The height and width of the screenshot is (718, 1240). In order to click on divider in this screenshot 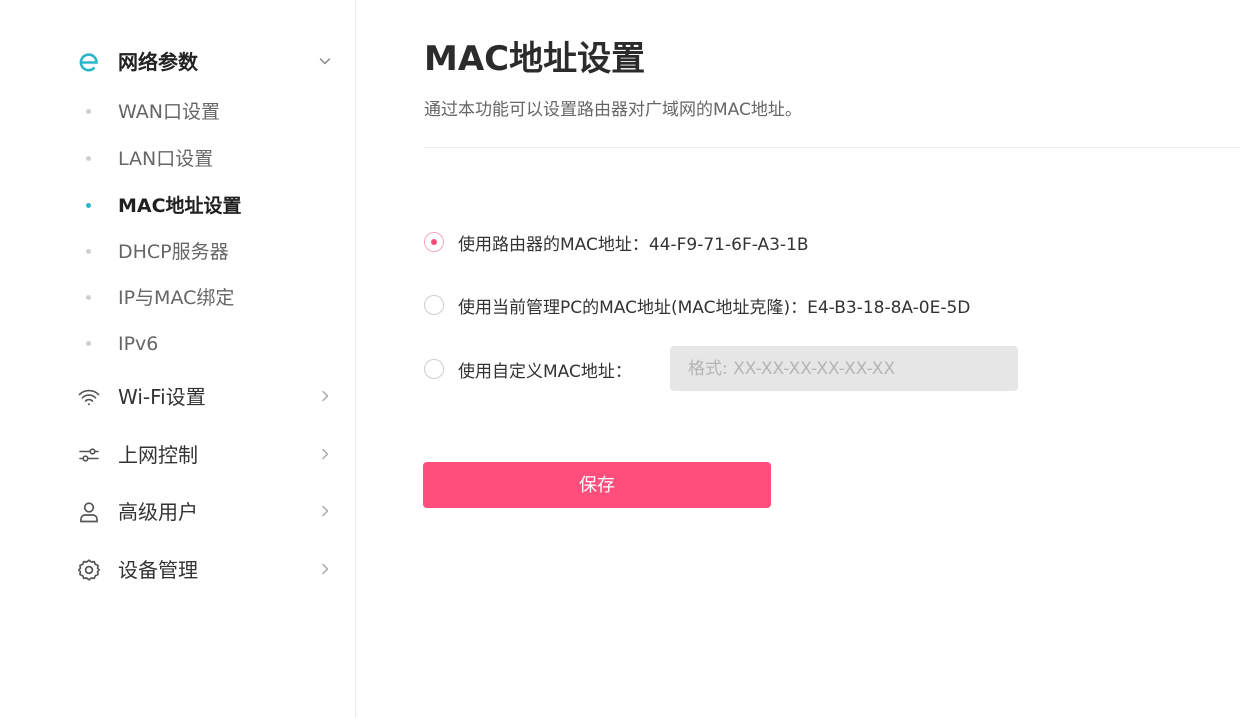, I will do `click(832, 147)`.